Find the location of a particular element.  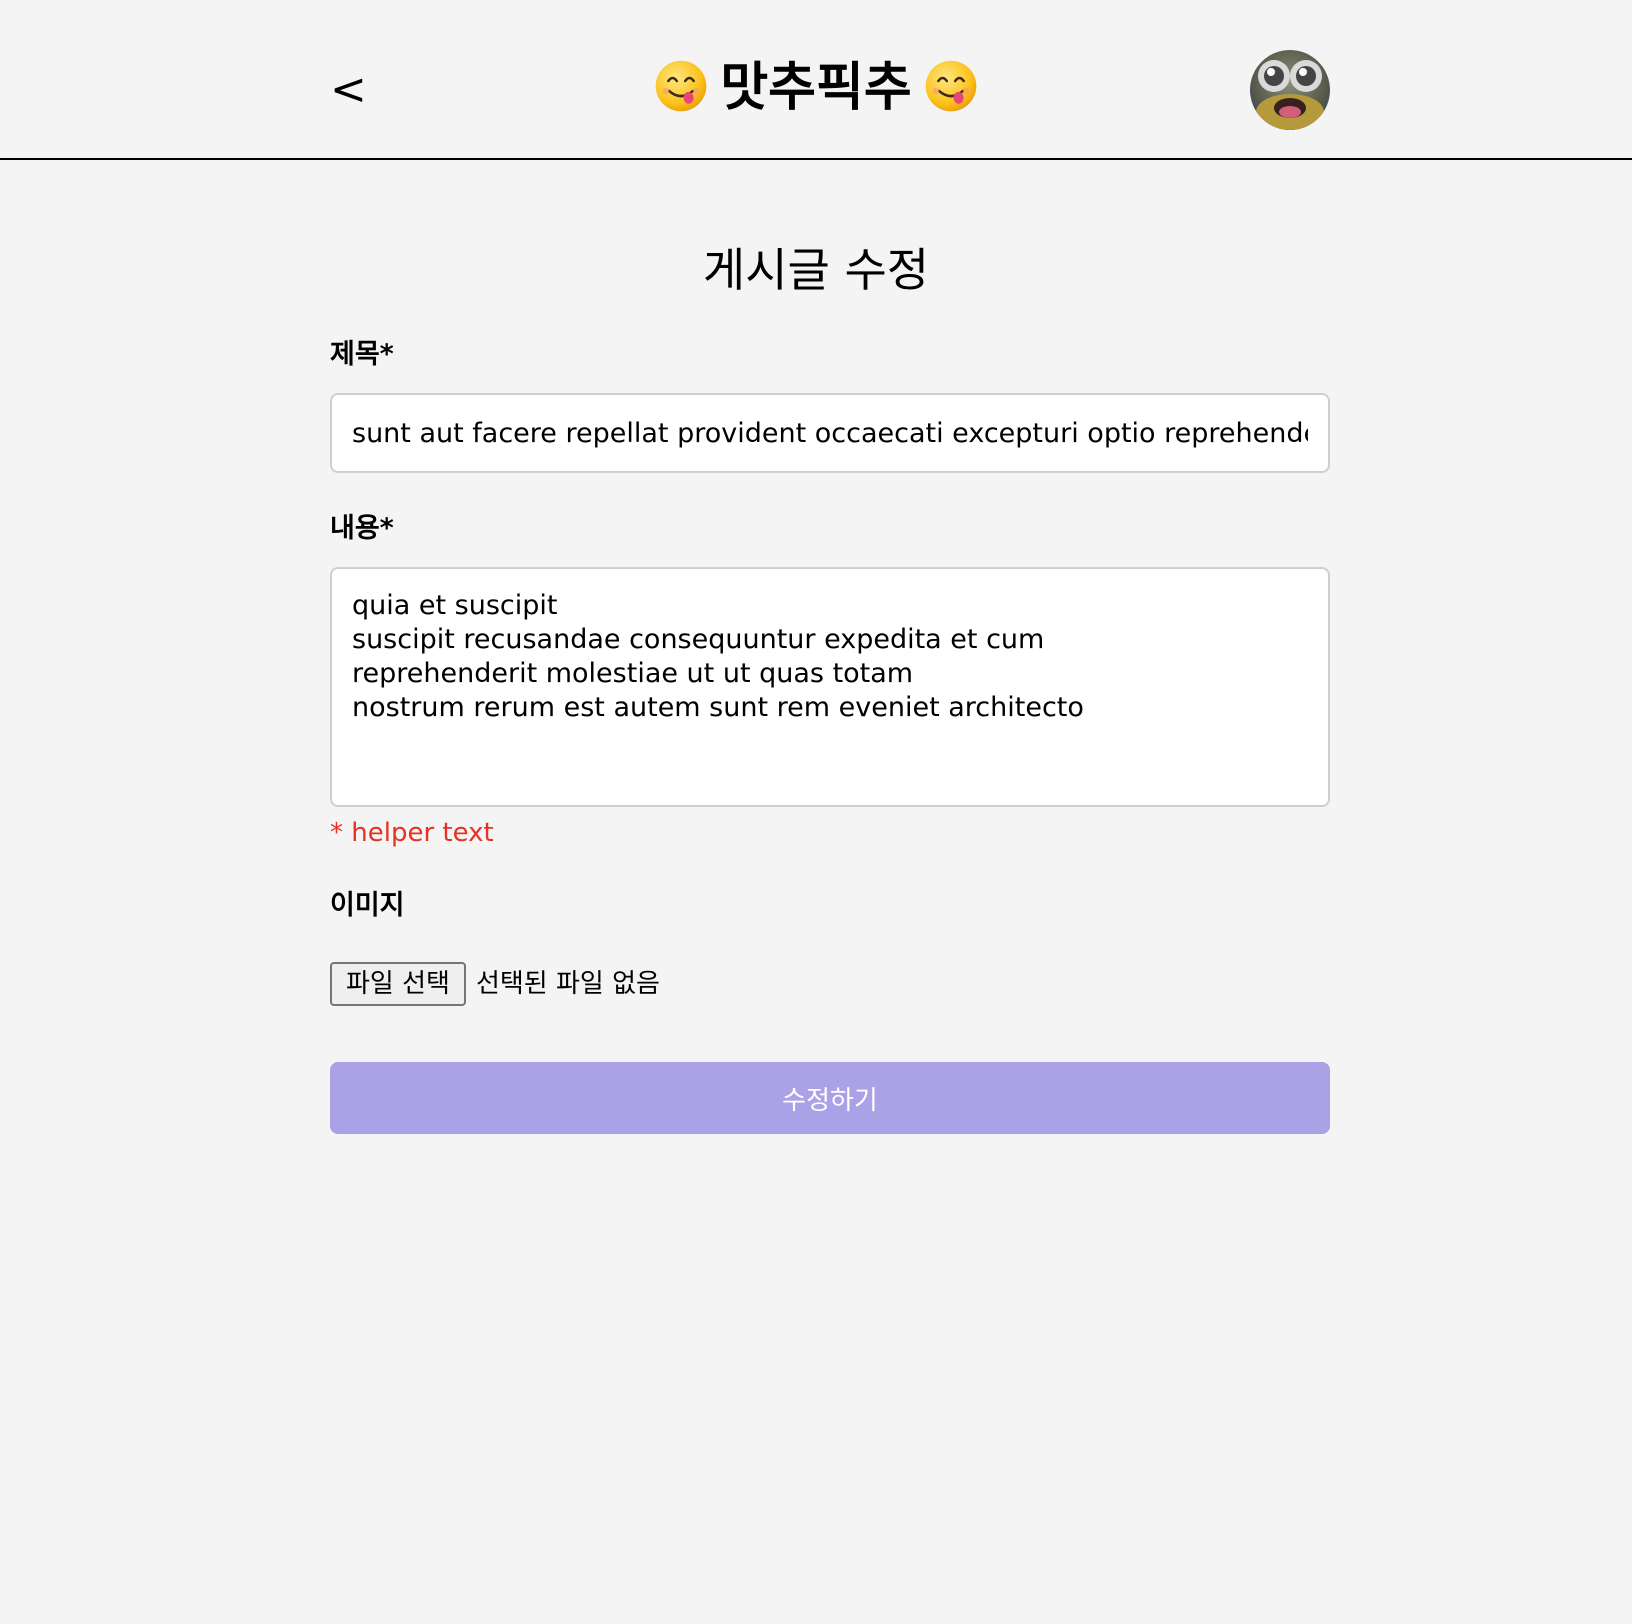

brand-title: 맛추픽추 is located at coordinates (816, 88).